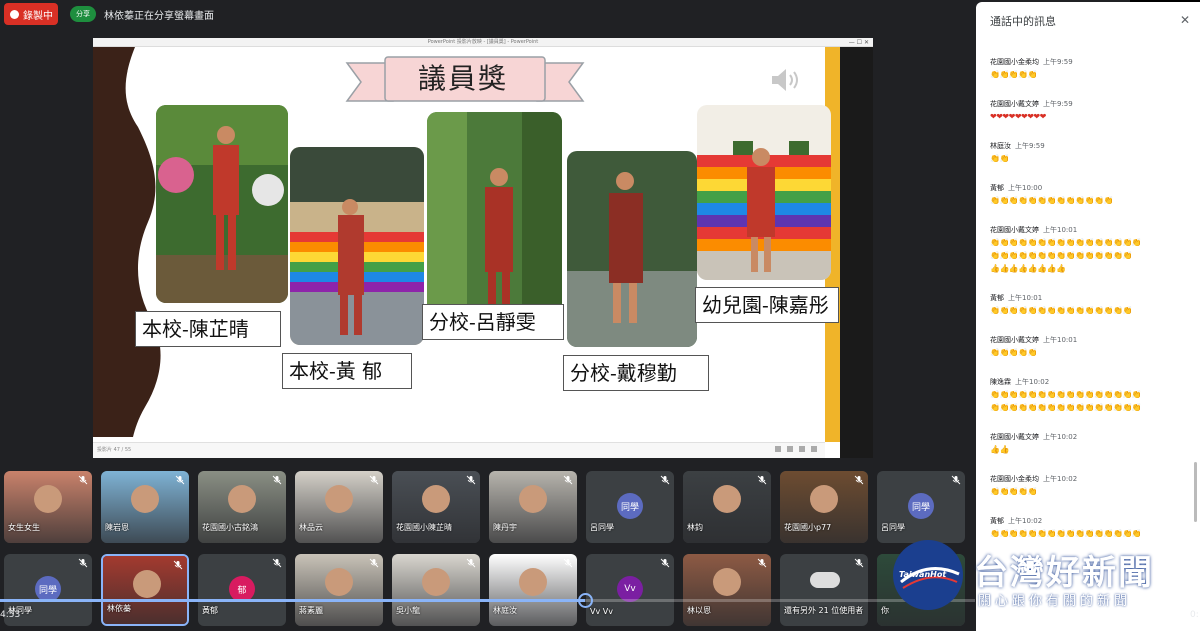 This screenshot has height=631, width=1200. I want to click on close-icon: ✕, so click(1185, 20).